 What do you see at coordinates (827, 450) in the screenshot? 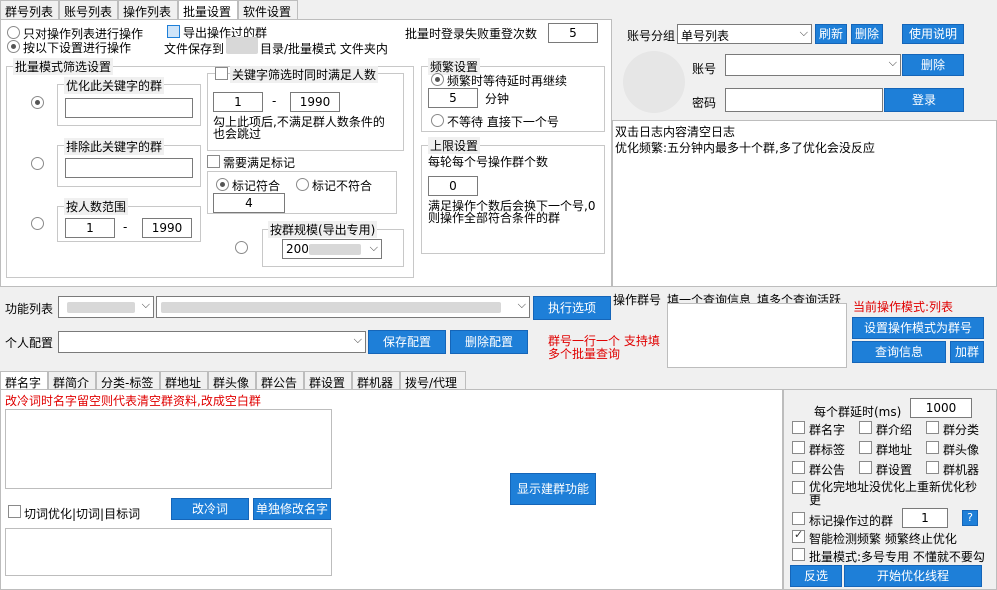
I see `chk-group-tag-label: 群标签` at bounding box center [827, 450].